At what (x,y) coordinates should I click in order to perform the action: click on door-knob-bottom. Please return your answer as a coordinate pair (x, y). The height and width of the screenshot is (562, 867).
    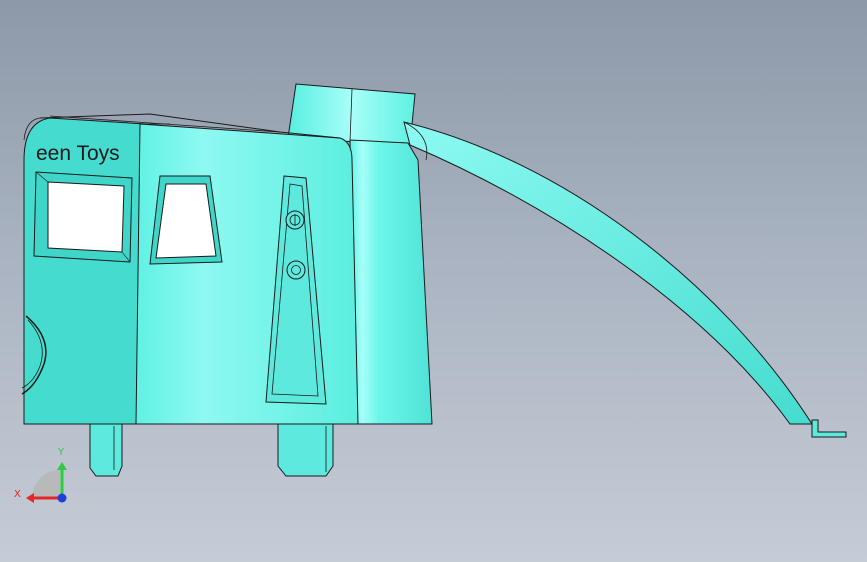
    Looking at the image, I should click on (296, 270).